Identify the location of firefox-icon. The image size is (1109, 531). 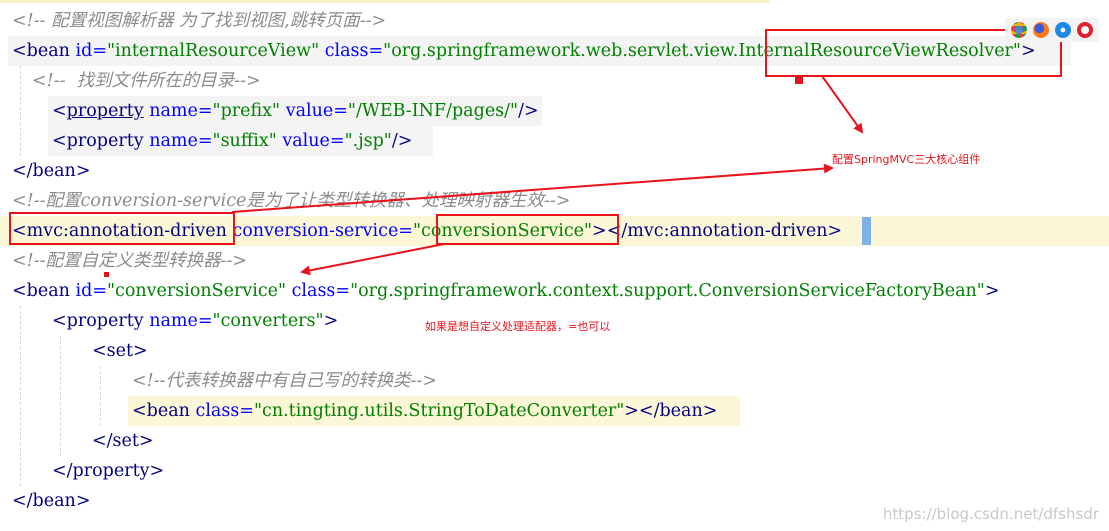
(1041, 30).